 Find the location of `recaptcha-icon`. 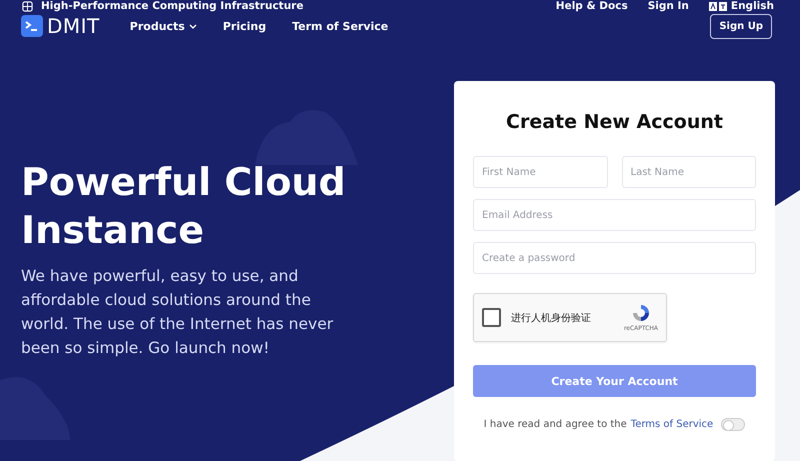

recaptcha-icon is located at coordinates (640, 313).